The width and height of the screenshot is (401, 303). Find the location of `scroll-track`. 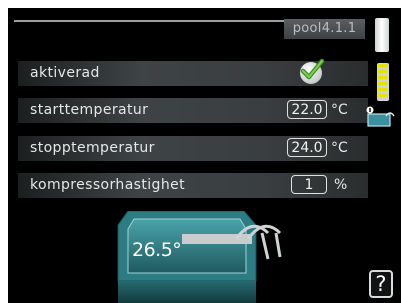

scroll-track is located at coordinates (383, 82).